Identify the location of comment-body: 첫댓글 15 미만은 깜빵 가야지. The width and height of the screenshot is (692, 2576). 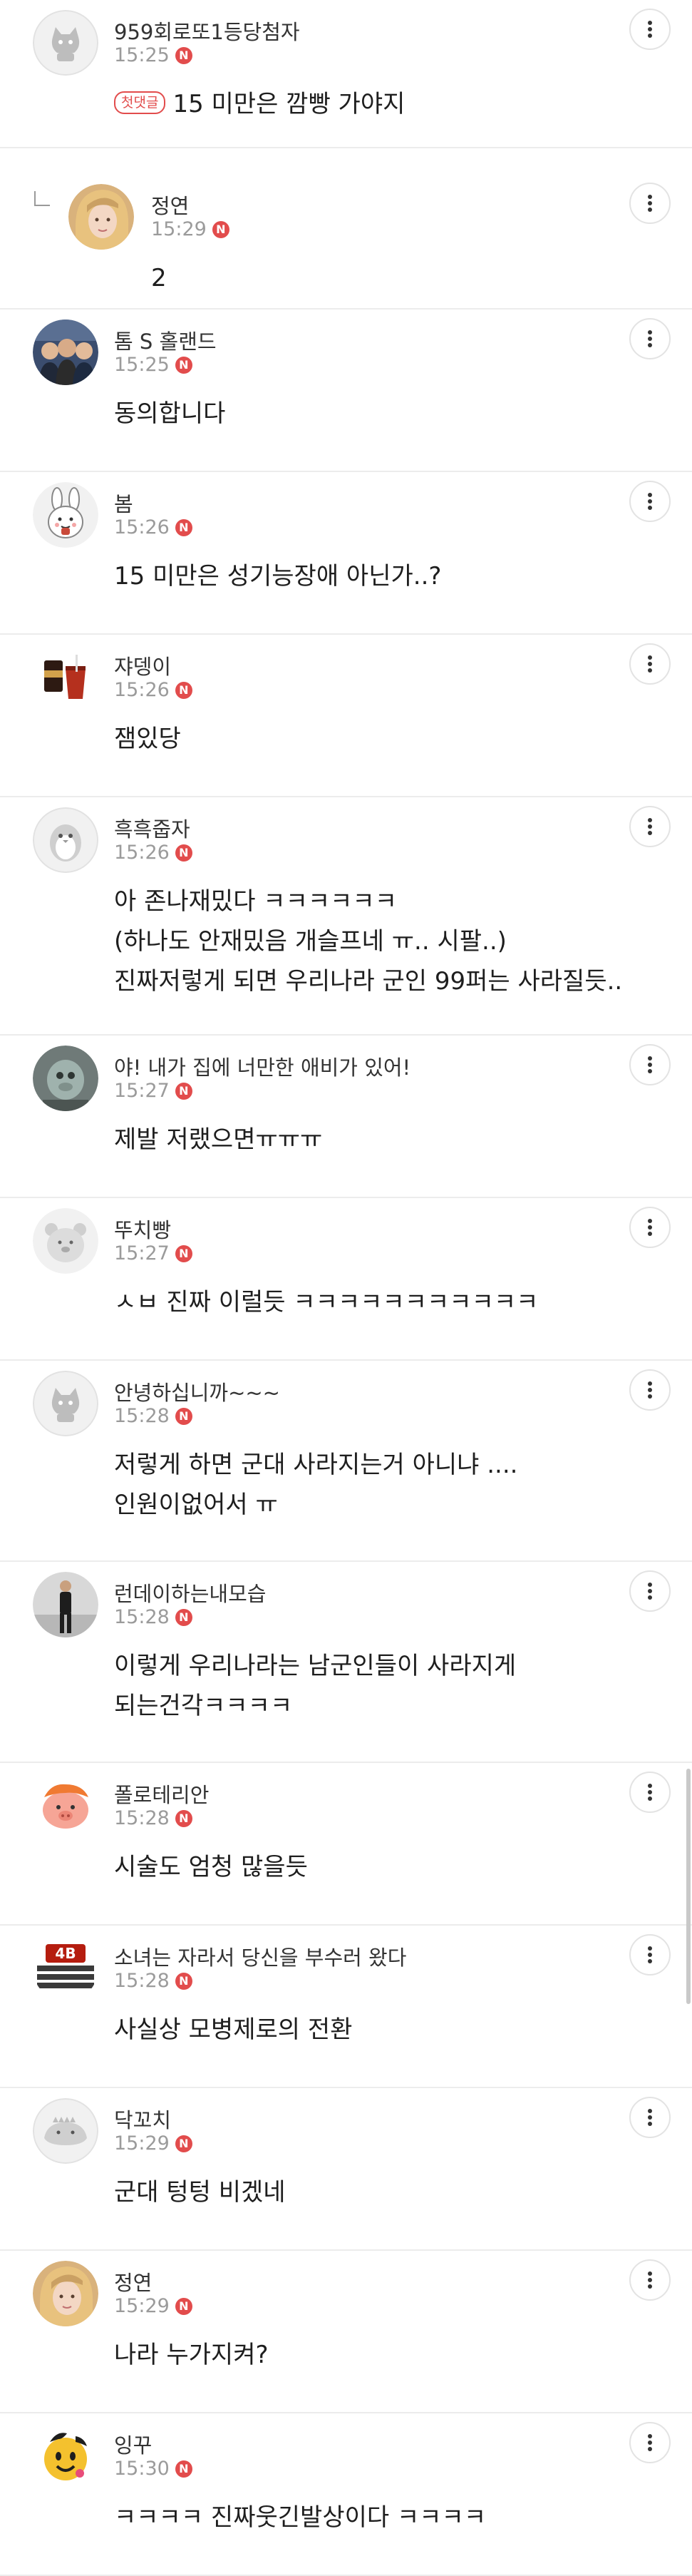
(381, 104).